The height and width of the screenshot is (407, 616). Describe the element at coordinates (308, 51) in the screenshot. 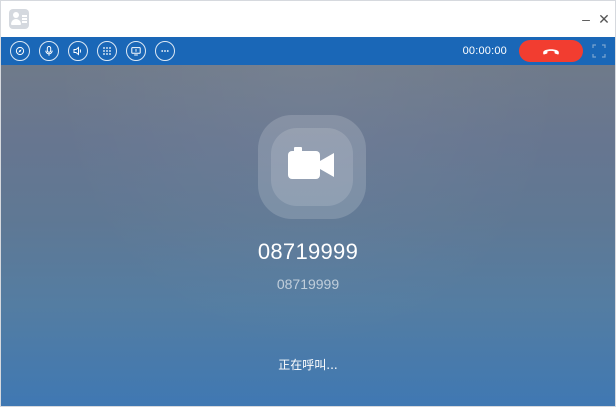

I see `call-toolbar: 00:00:00` at that location.